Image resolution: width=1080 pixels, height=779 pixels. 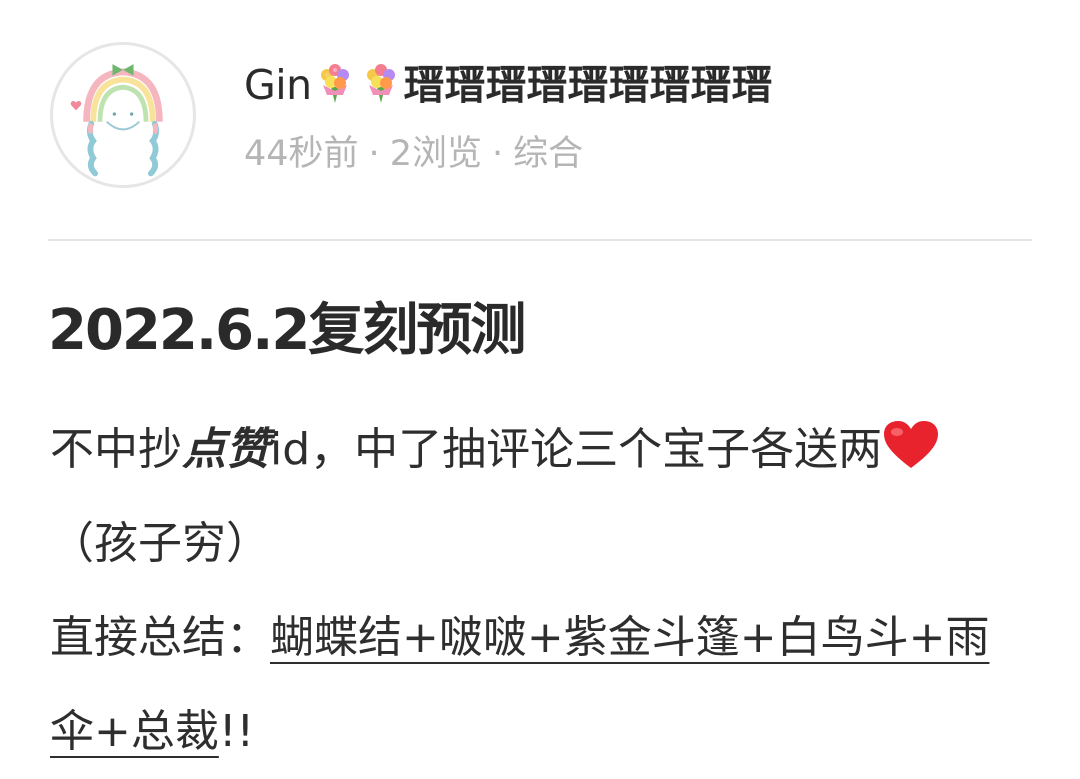 What do you see at coordinates (116, 449) in the screenshot?
I see `body-text: 不中抄` at bounding box center [116, 449].